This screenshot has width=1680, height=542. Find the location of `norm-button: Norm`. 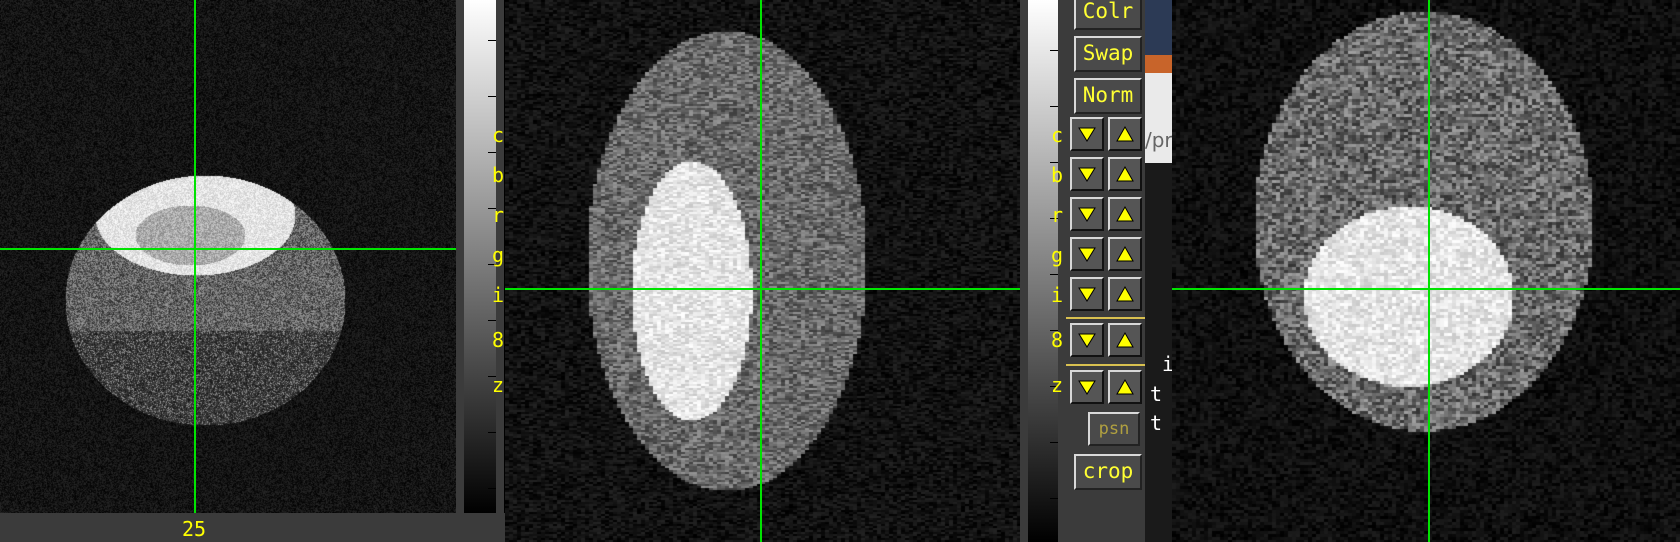

norm-button: Norm is located at coordinates (1108, 96).